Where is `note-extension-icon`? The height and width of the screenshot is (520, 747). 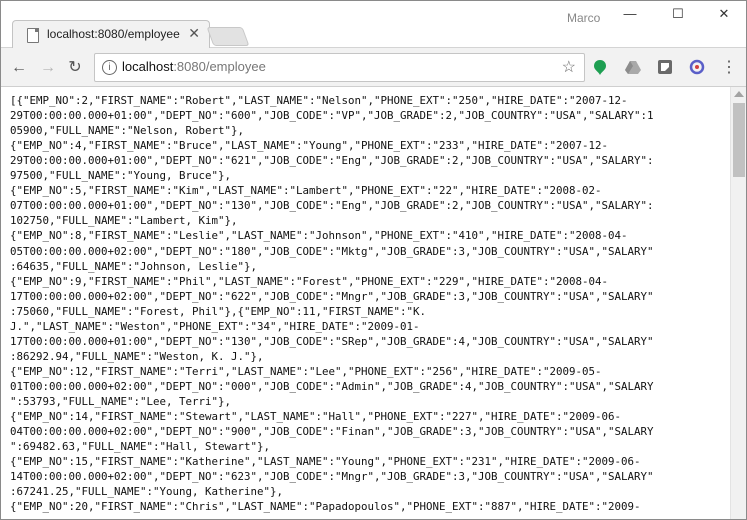 note-extension-icon is located at coordinates (665, 67).